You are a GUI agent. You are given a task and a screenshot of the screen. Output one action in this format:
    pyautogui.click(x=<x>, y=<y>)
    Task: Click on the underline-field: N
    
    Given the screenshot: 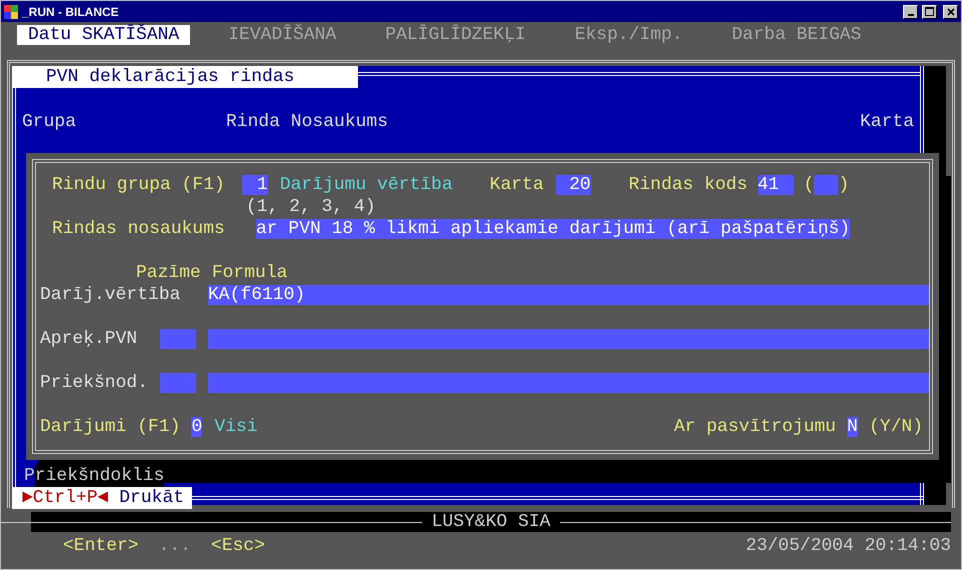 What is the action you would take?
    pyautogui.click(x=852, y=427)
    